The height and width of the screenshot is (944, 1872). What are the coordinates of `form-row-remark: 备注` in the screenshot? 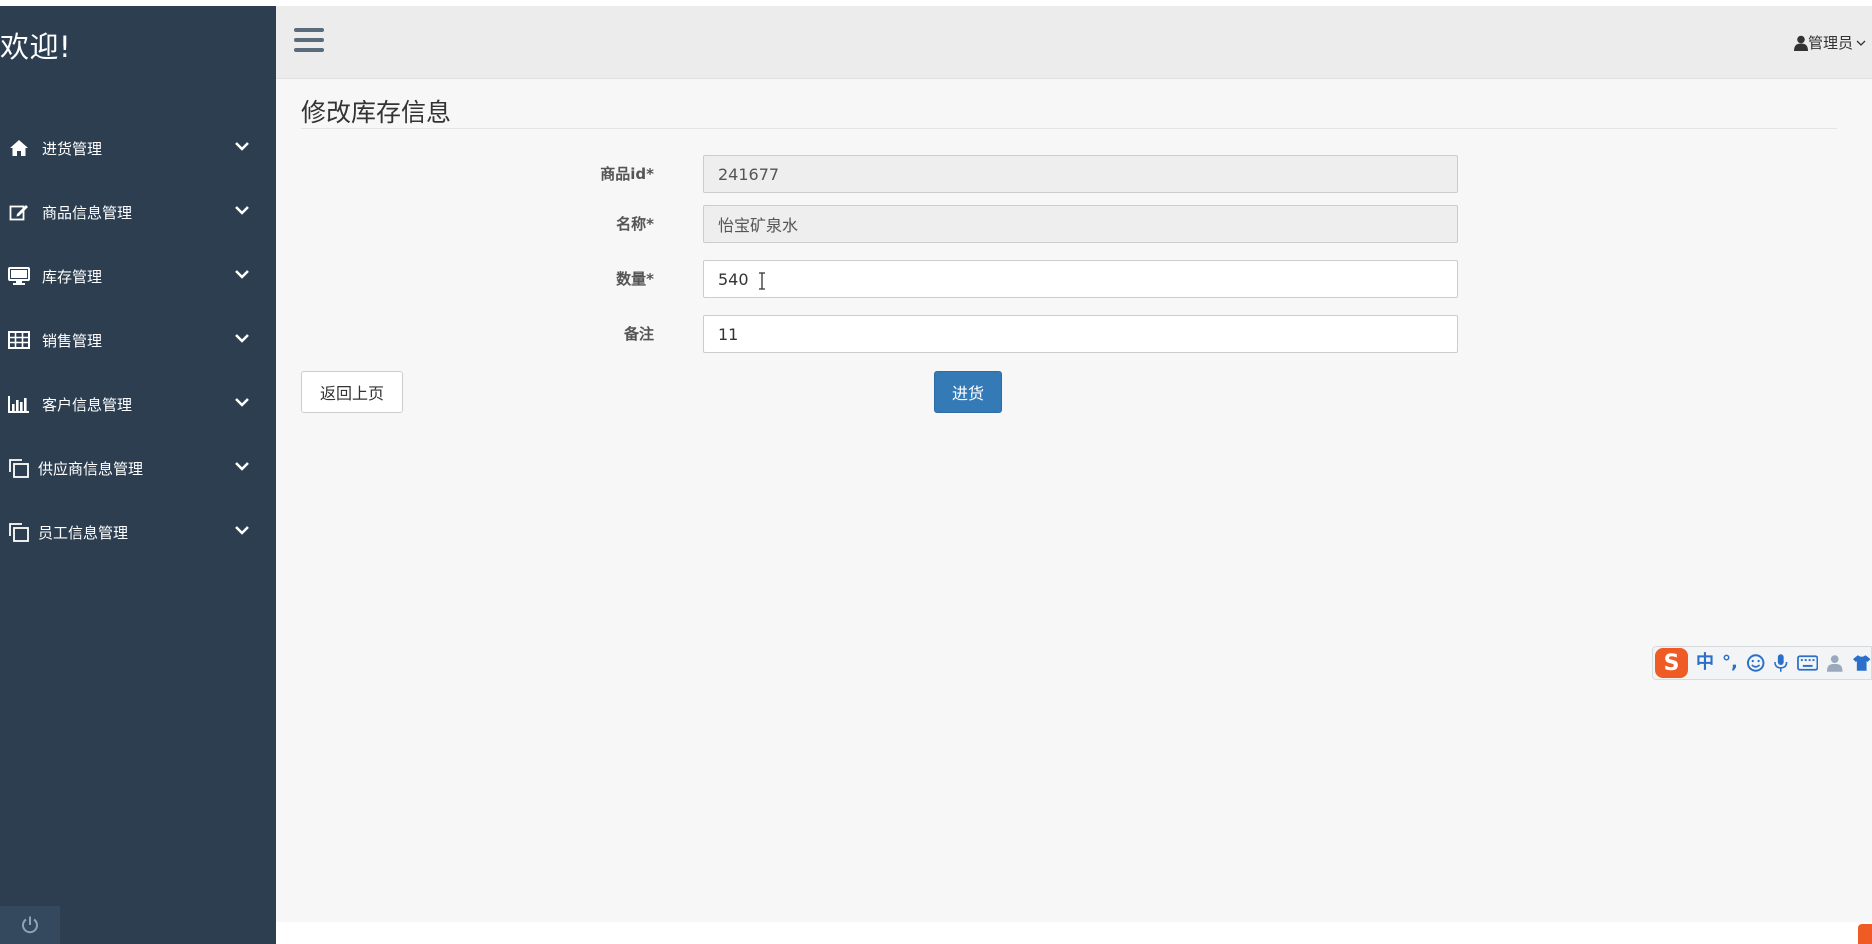 It's located at (1074, 334).